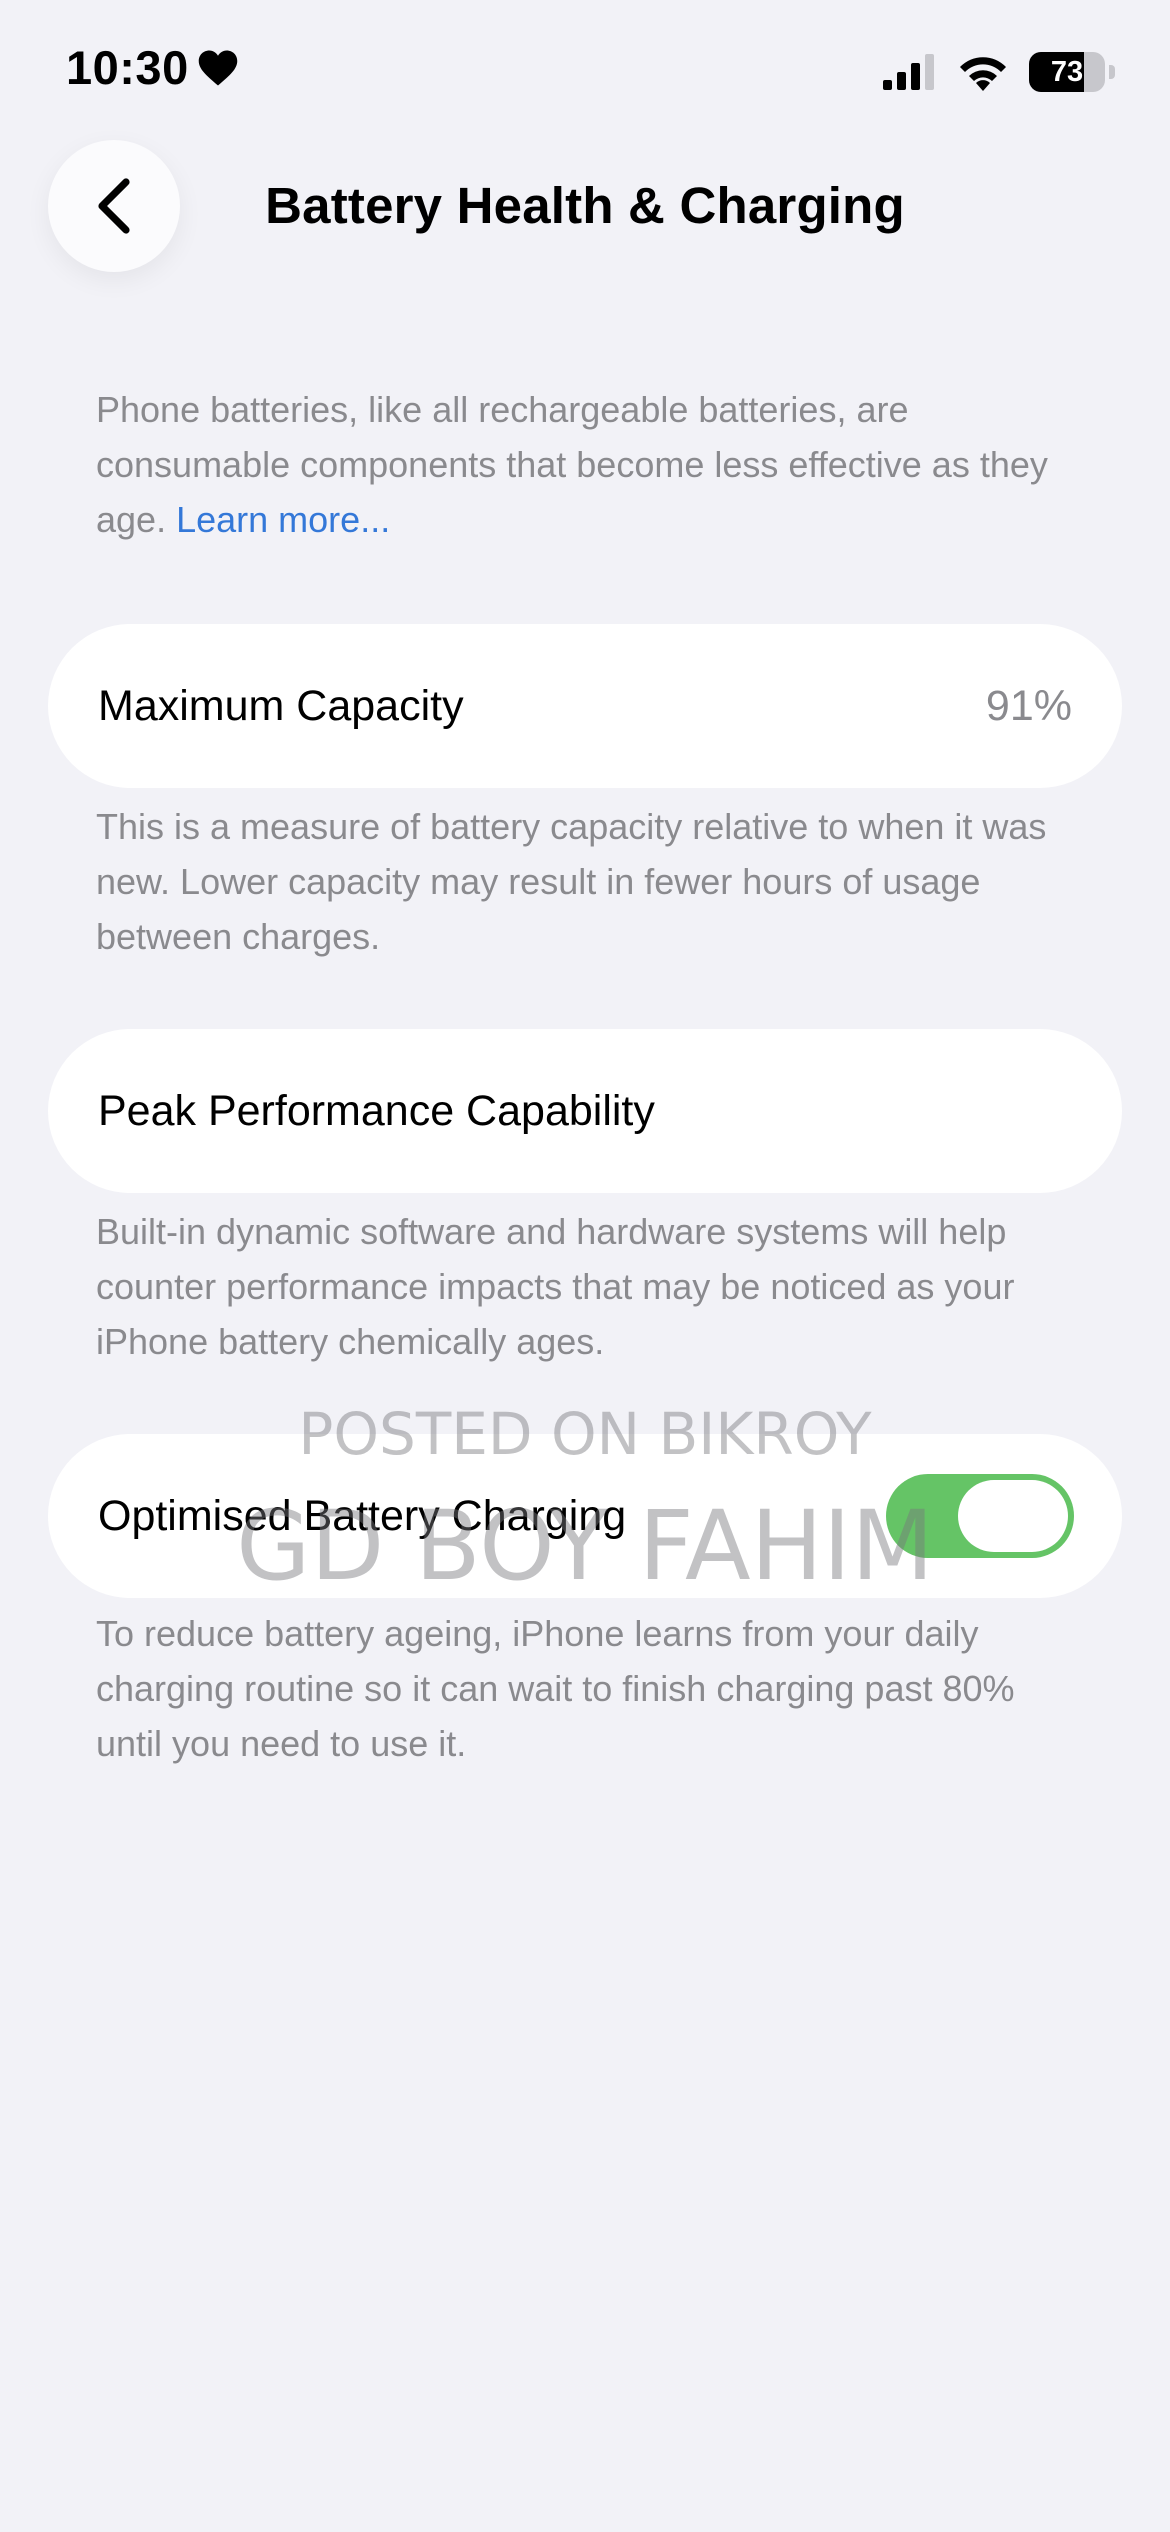 This screenshot has width=1170, height=2532. Describe the element at coordinates (908, 72) in the screenshot. I see `cellular-signal-icon` at that location.